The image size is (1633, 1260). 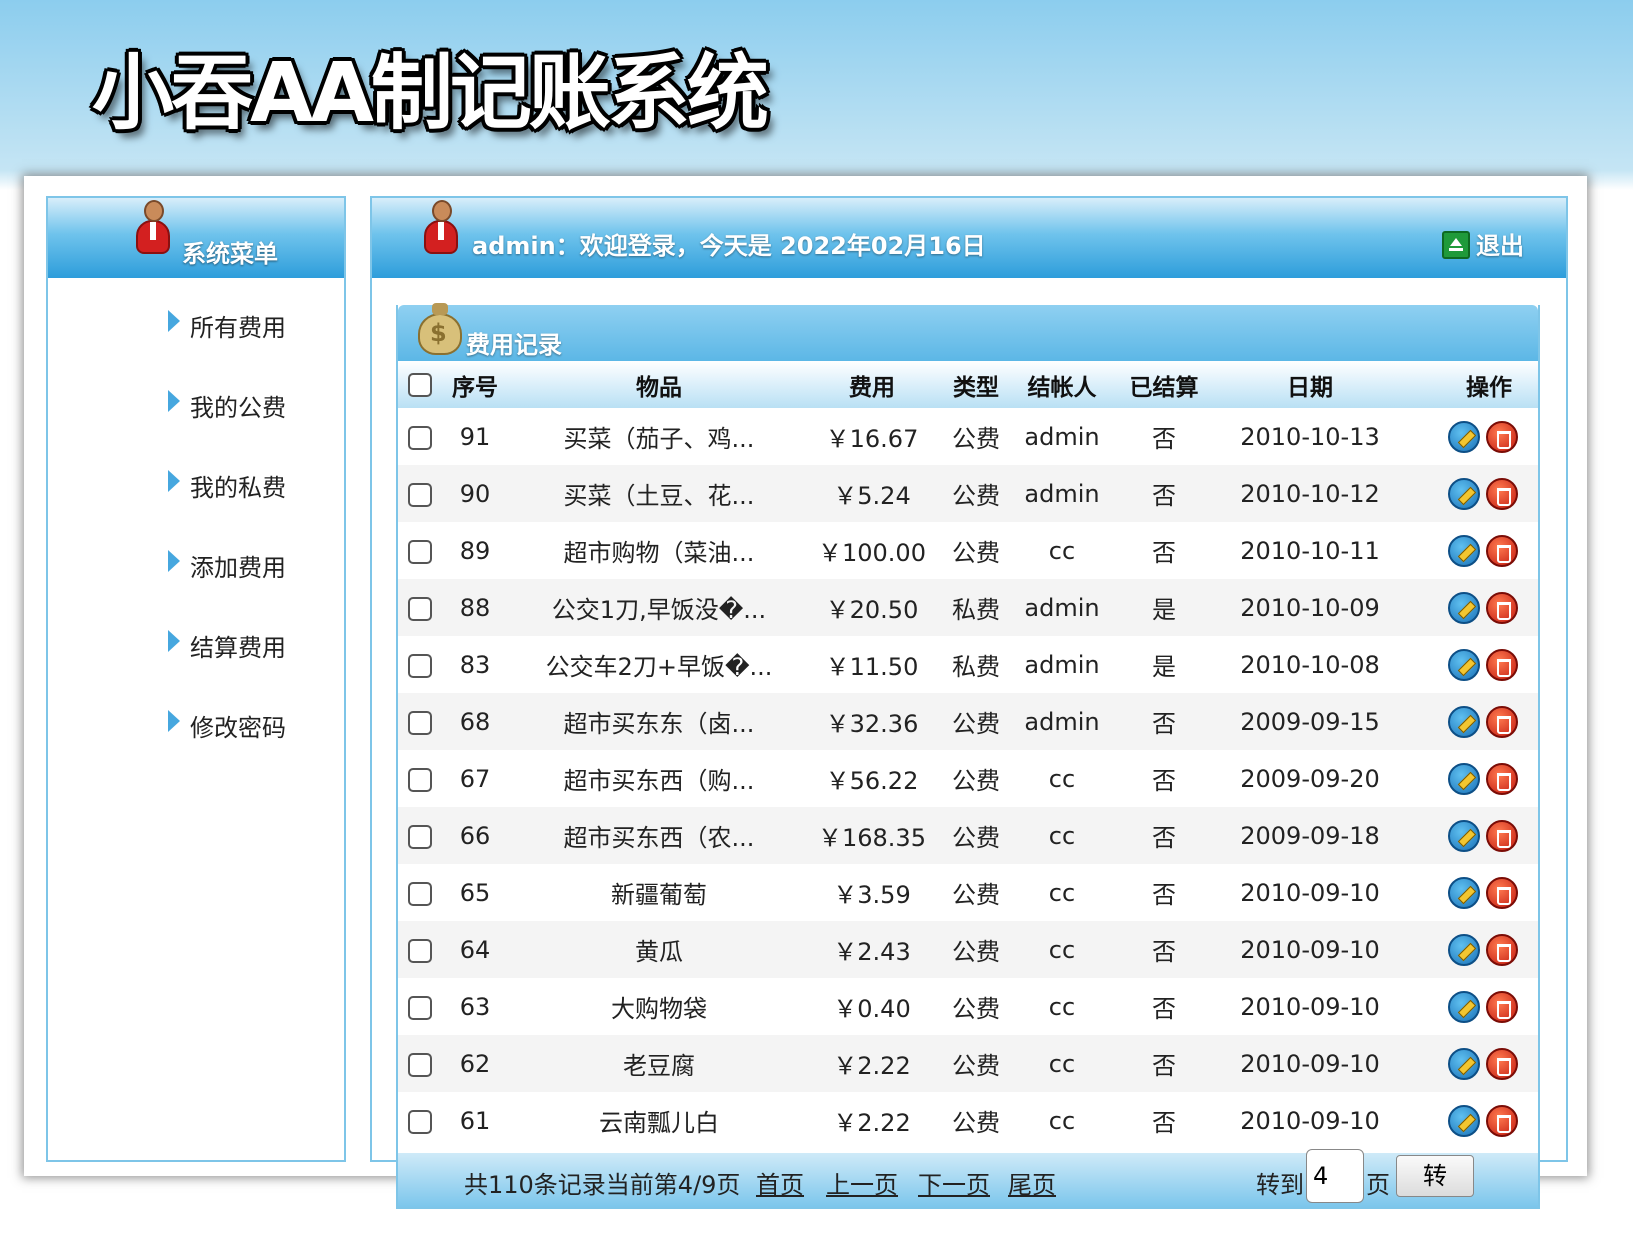 What do you see at coordinates (968, 1006) in the screenshot?
I see `table-row: 63 大购物袋 ￥0.40 公费 cc 否 2010-09-10` at bounding box center [968, 1006].